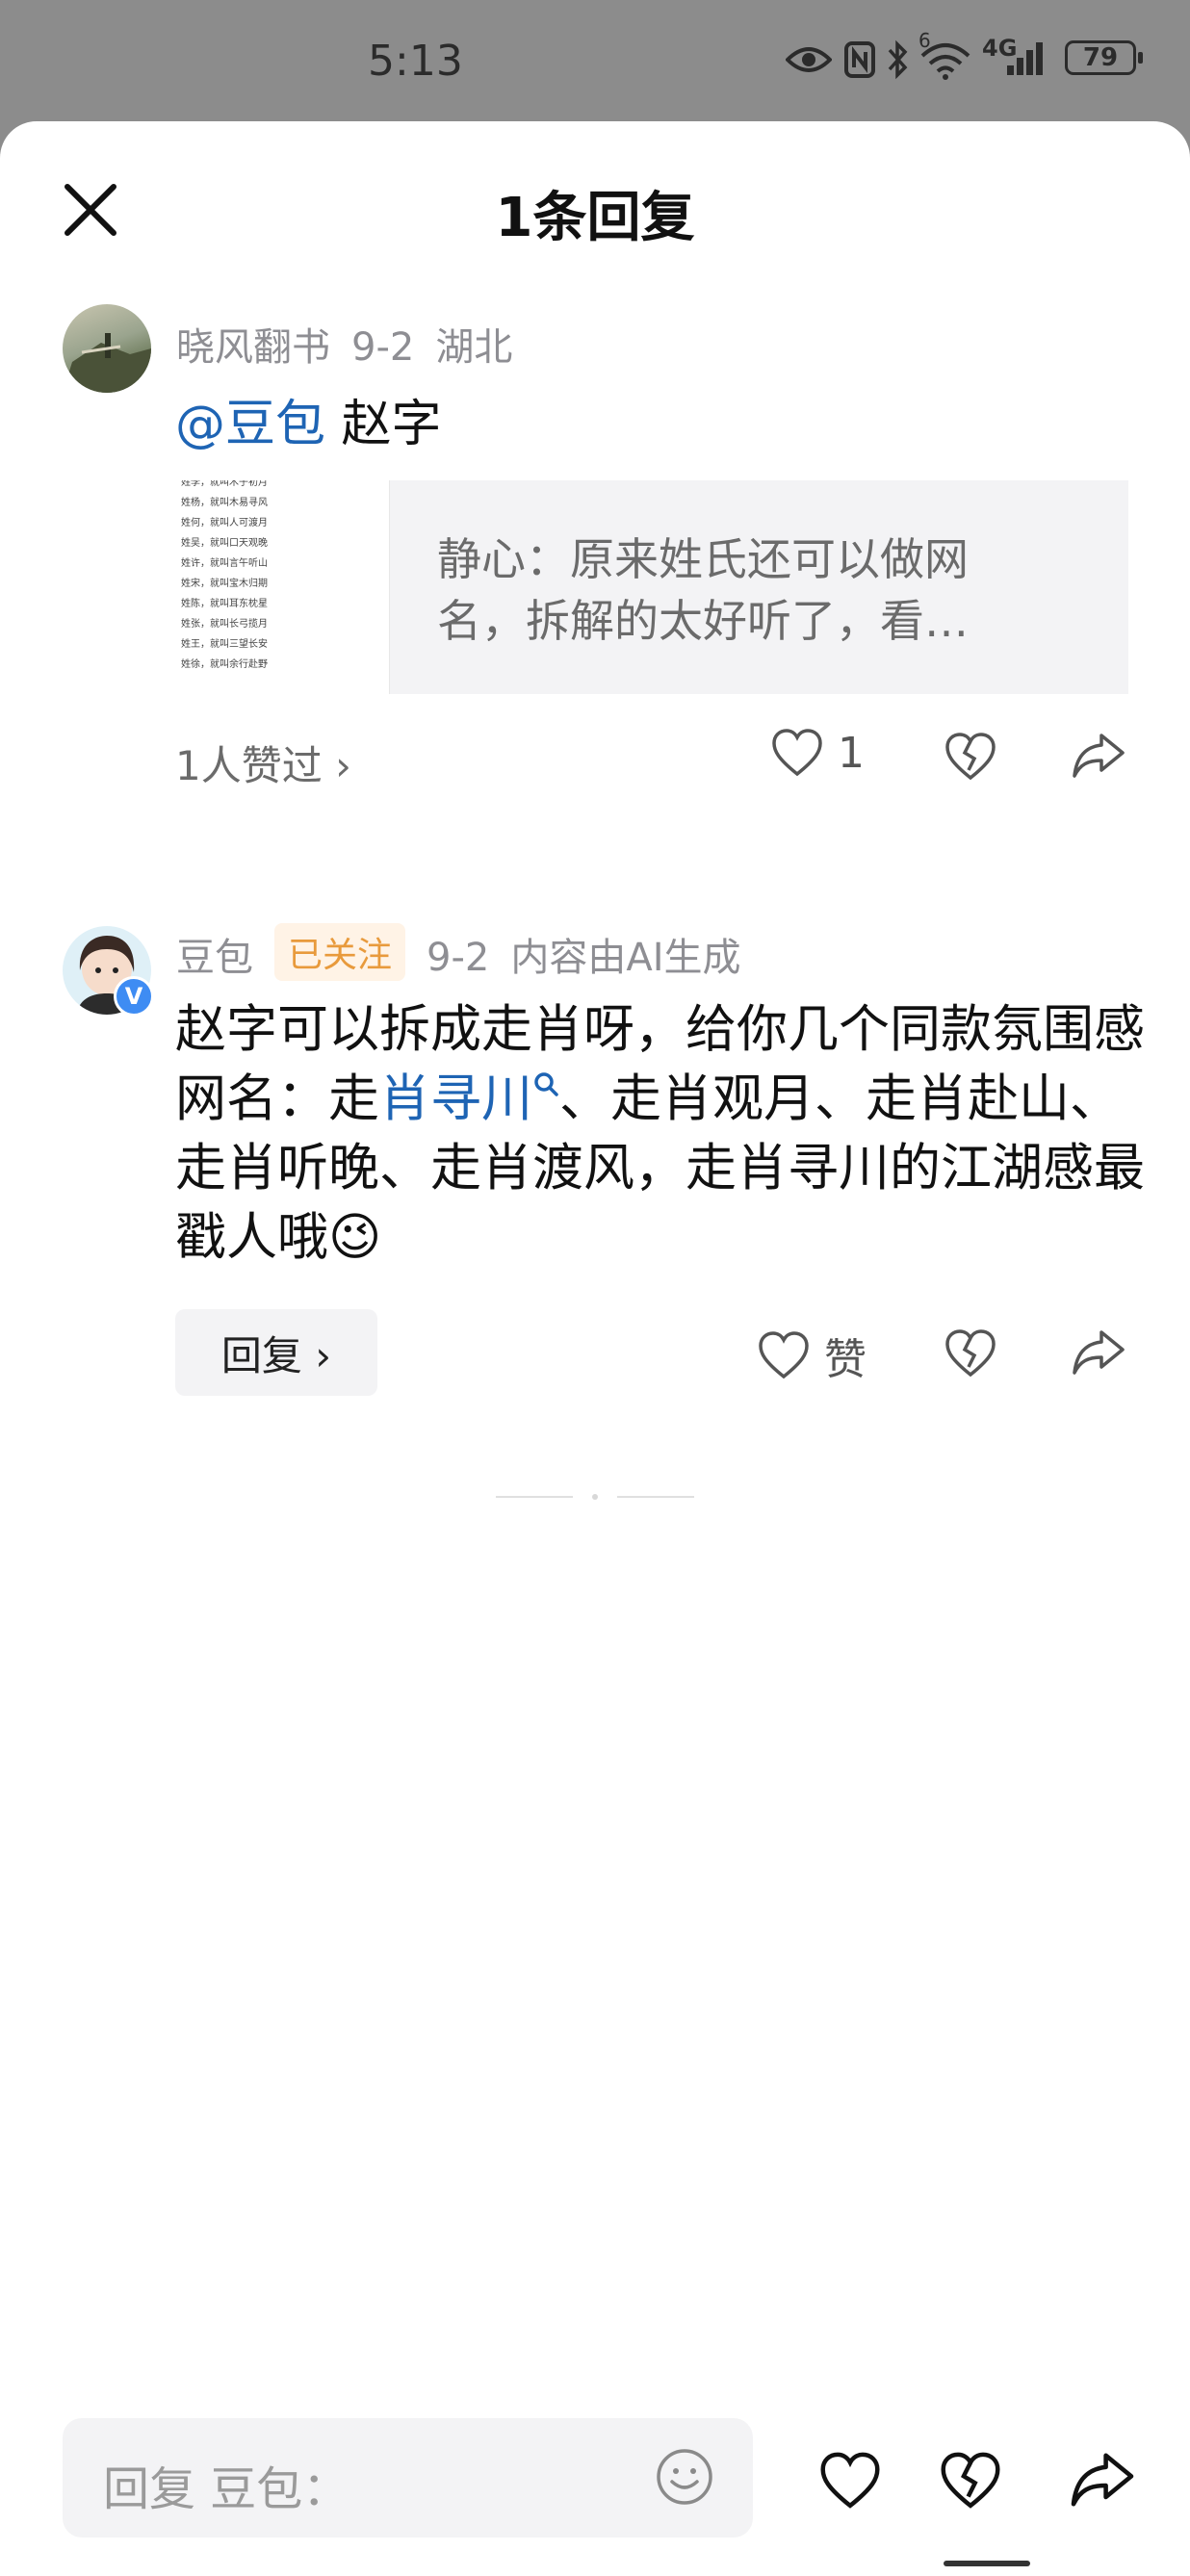 This screenshot has width=1190, height=2576. Describe the element at coordinates (225, 664) in the screenshot. I see `thumb-line: 姓徐，就叫余行赴野` at that location.